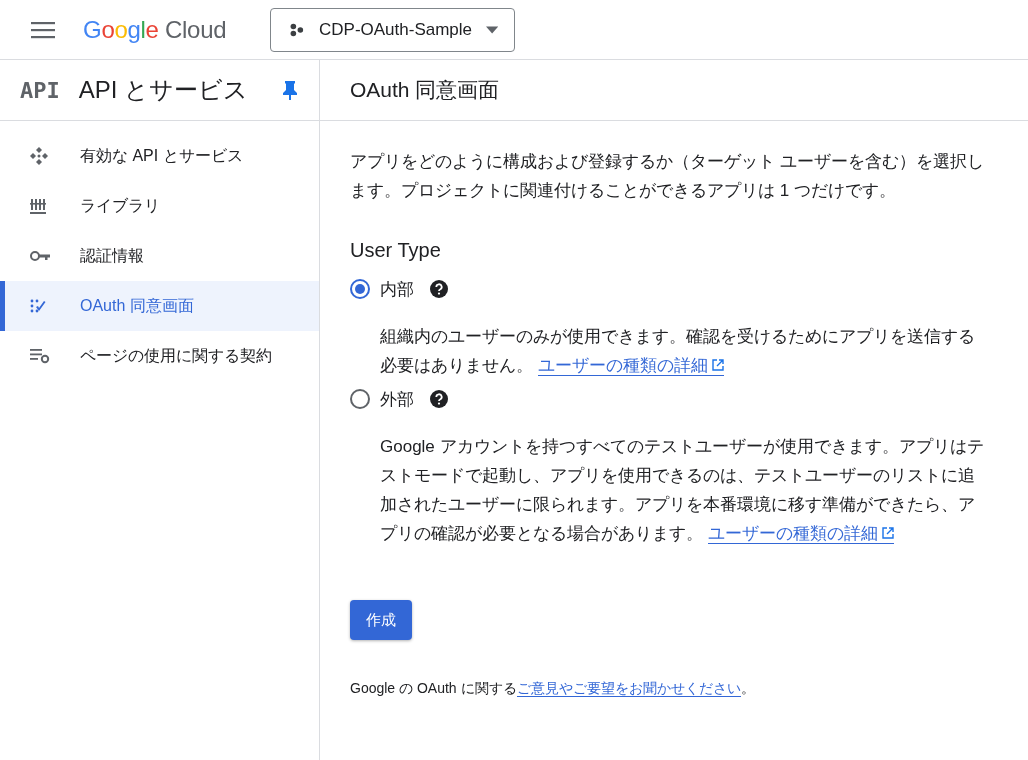 The width and height of the screenshot is (1028, 760). Describe the element at coordinates (678, 352) in the screenshot. I see `option-description: 組織内のユーザーのみが使用できます。確認を受けるためにアプリを送信する必要はありません。 ユーザーの種類の詳細` at that location.